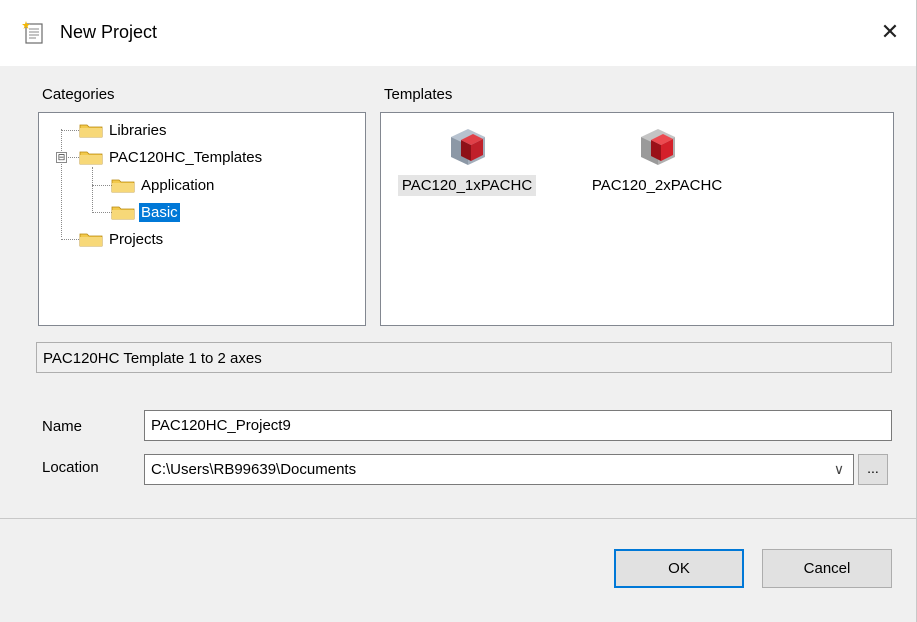  What do you see at coordinates (679, 568) in the screenshot?
I see `ok-button: OK` at bounding box center [679, 568].